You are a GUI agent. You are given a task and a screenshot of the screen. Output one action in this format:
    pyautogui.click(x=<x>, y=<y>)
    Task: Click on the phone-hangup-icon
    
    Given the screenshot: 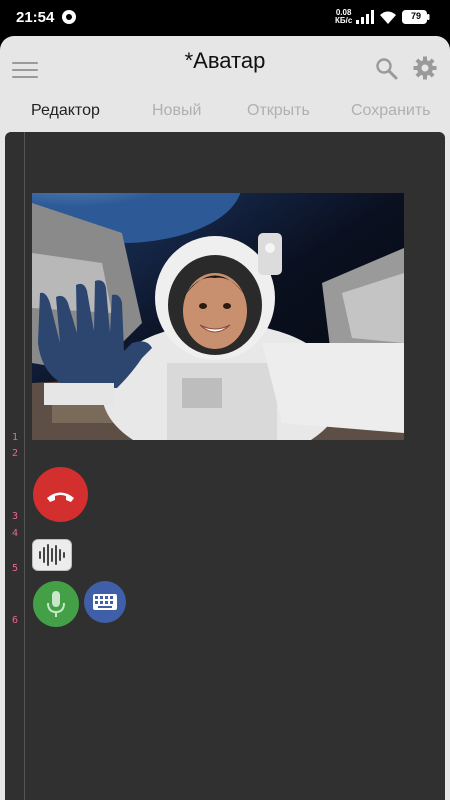 What is the action you would take?
    pyautogui.click(x=60, y=497)
    